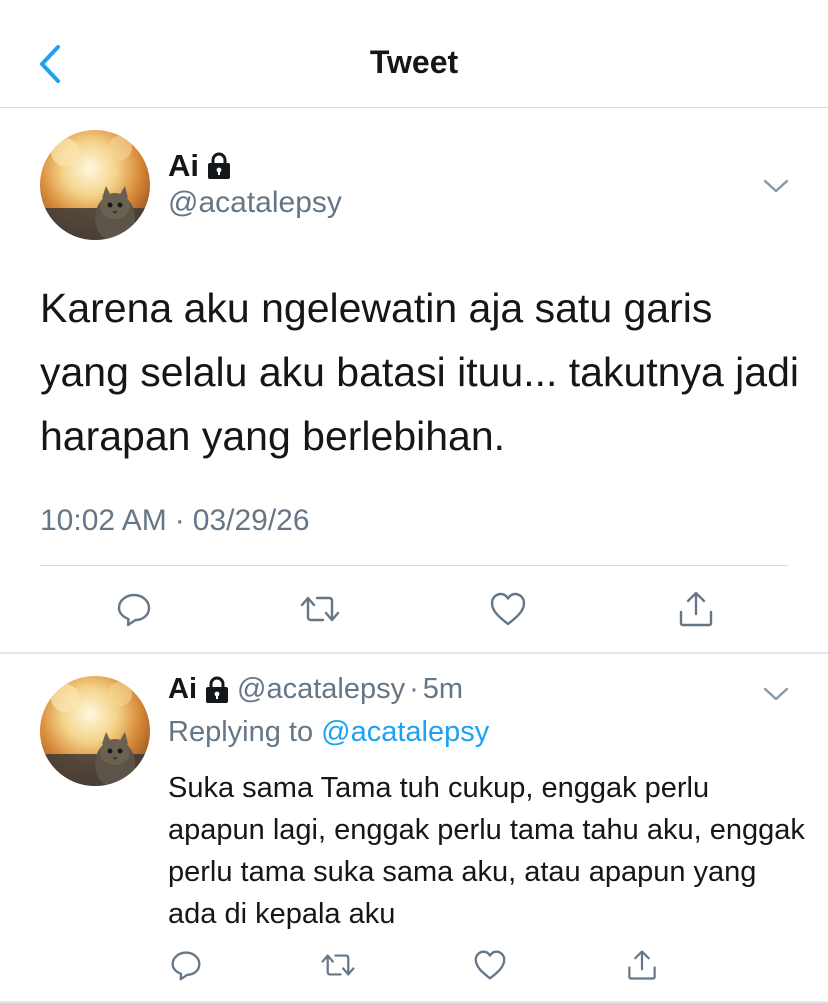 The image size is (828, 1003). Describe the element at coordinates (405, 732) in the screenshot. I see `replying-to-handle: @acatalepsy` at that location.